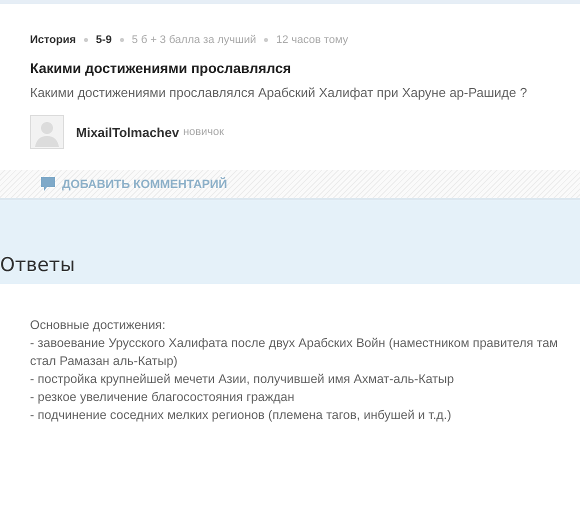 This screenshot has width=580, height=529. I want to click on meta-text: История, so click(53, 40).